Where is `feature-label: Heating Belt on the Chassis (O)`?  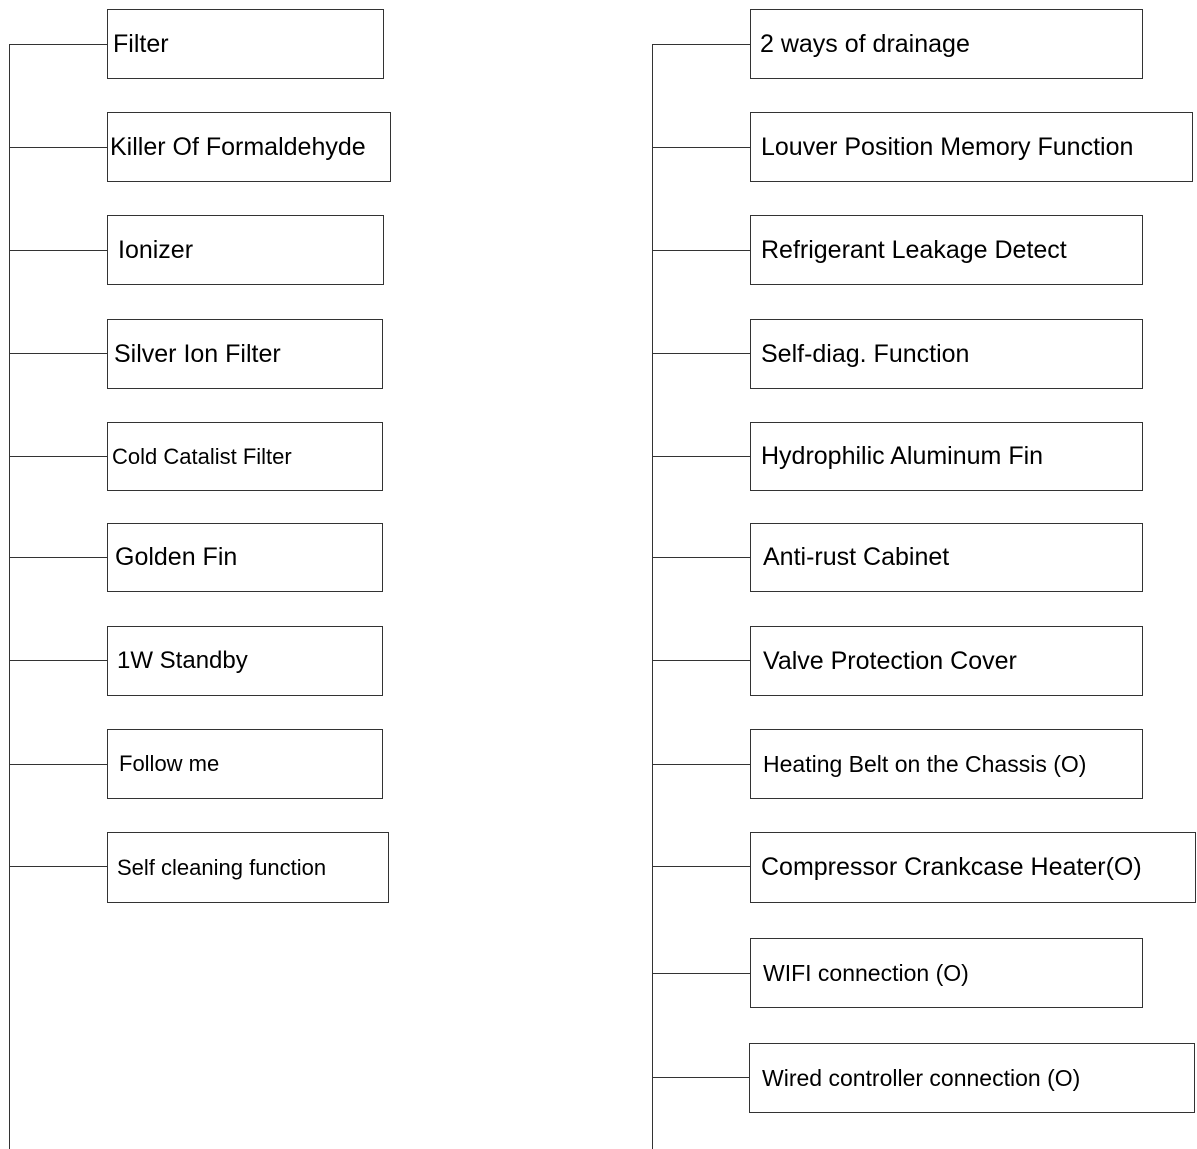
feature-label: Heating Belt on the Chassis (O) is located at coordinates (925, 763).